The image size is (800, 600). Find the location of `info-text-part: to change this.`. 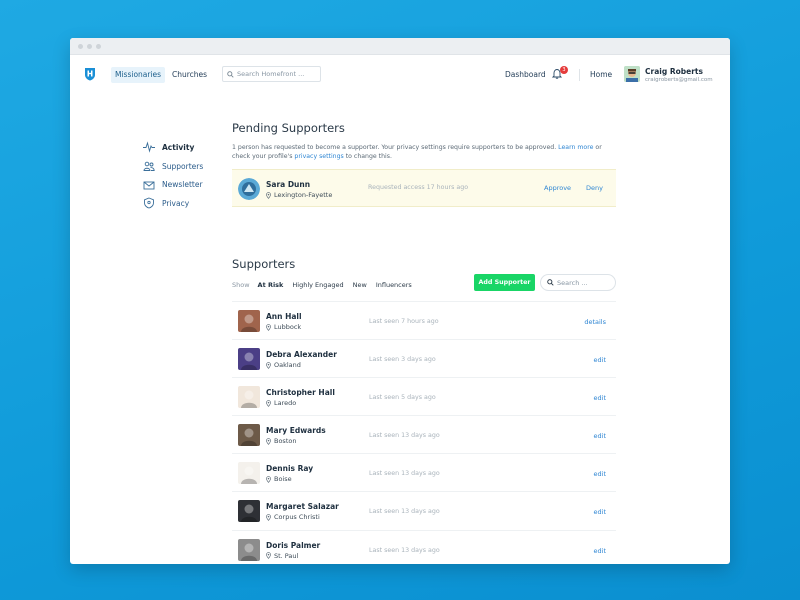

info-text-part: to change this. is located at coordinates (368, 156).